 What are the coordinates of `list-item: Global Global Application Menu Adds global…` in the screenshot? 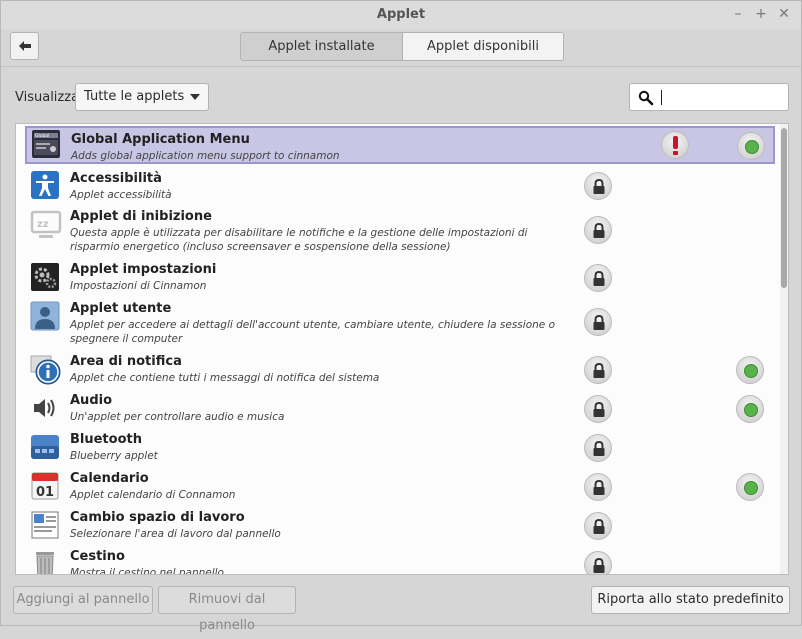 It's located at (400, 145).